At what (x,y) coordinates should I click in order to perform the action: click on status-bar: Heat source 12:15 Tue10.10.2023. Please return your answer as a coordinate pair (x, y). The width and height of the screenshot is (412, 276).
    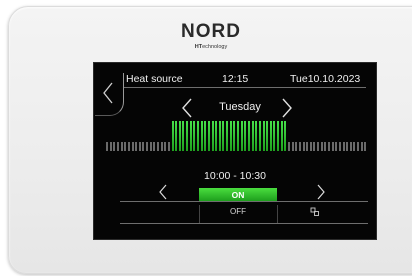
    Looking at the image, I should click on (245, 80).